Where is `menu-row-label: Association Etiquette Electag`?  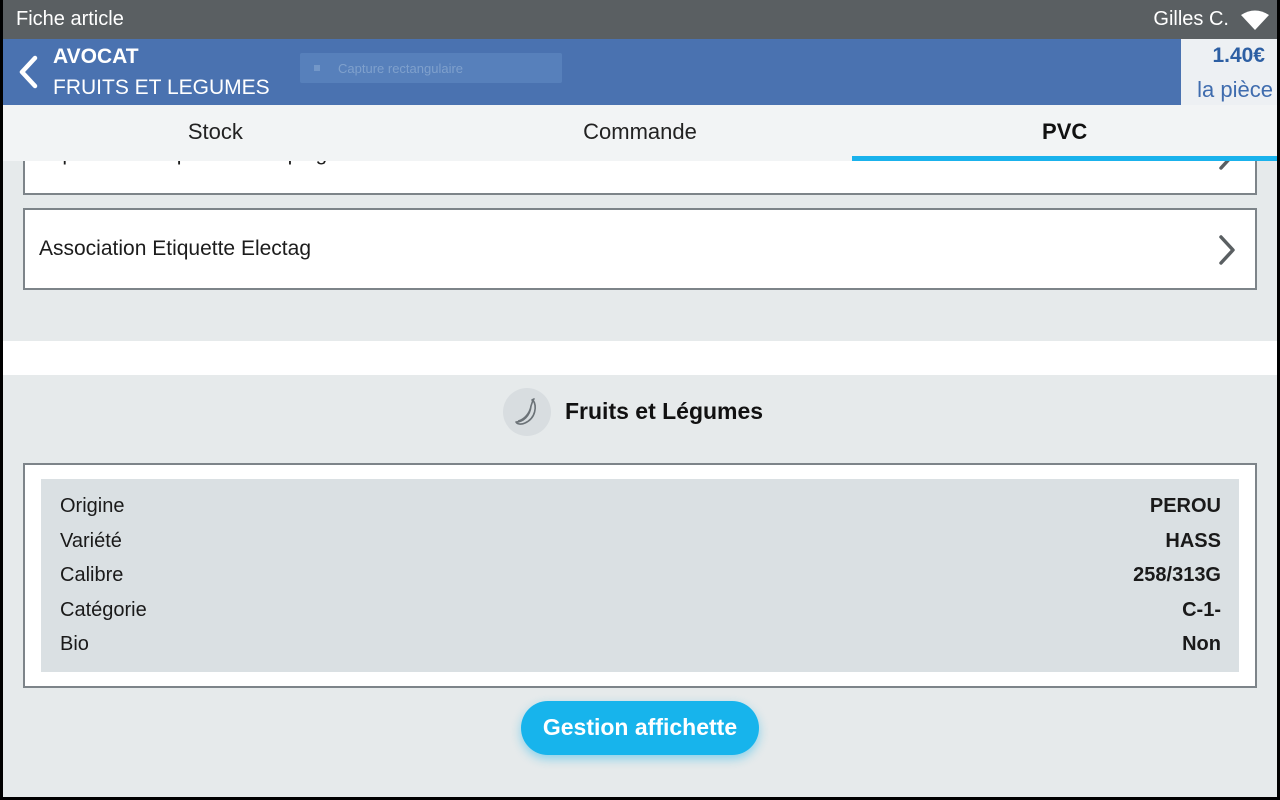
menu-row-label: Association Etiquette Electag is located at coordinates (175, 248).